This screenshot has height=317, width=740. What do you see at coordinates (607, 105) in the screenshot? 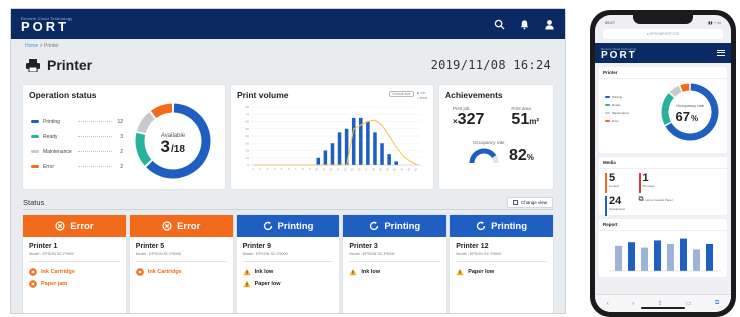
I see `legend-swatch` at bounding box center [607, 105].